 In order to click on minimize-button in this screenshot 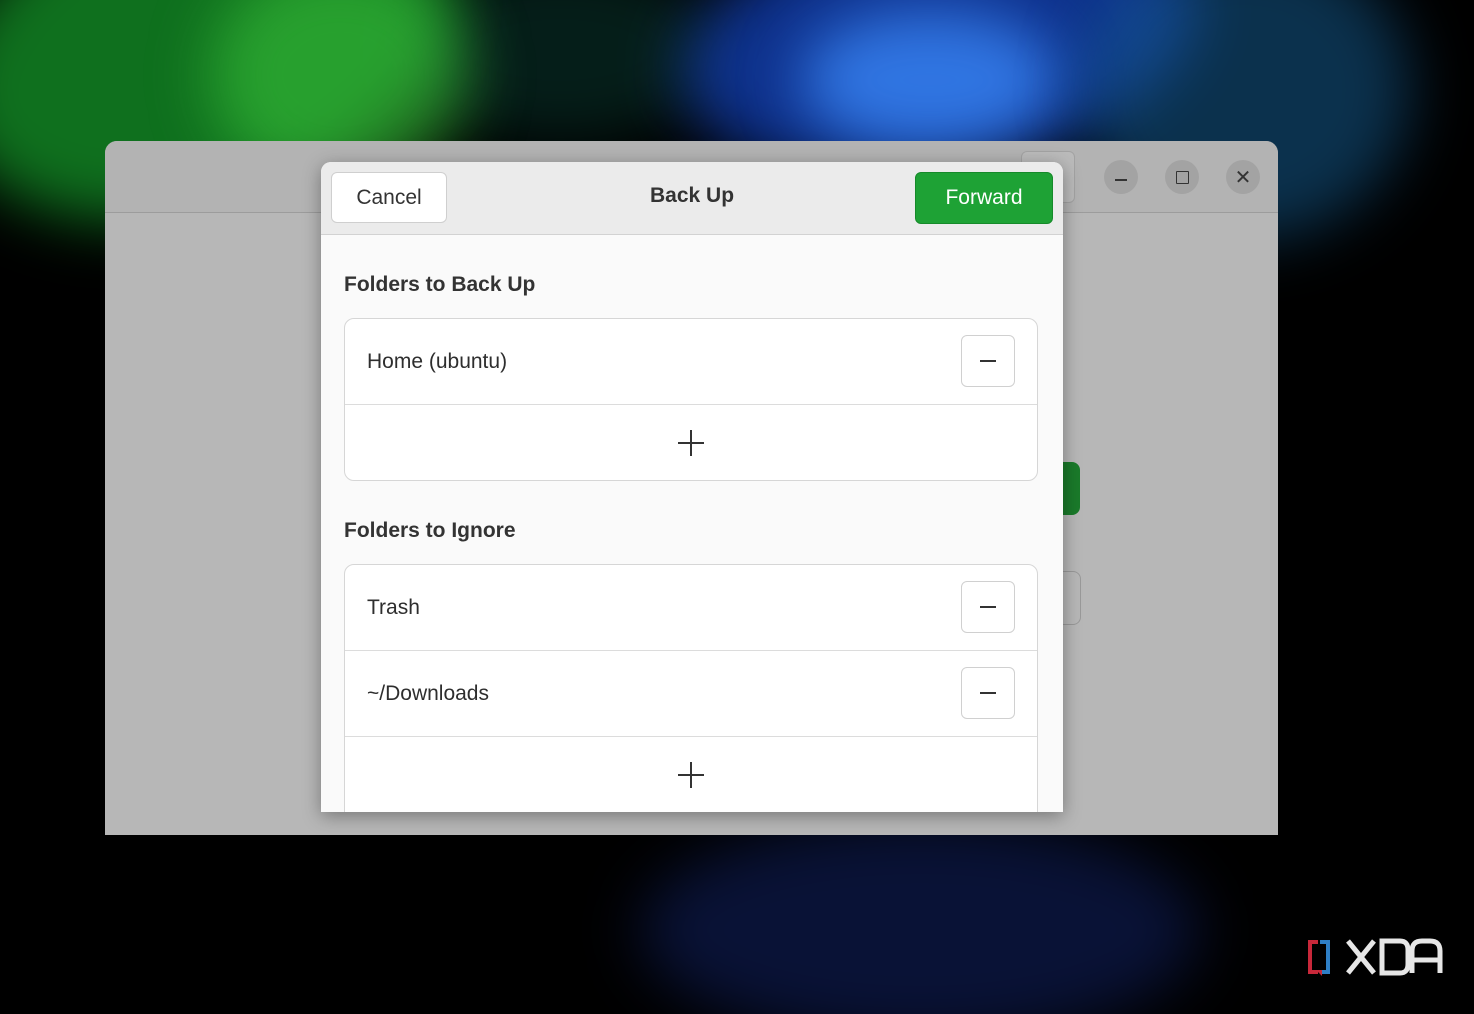, I will do `click(1121, 177)`.